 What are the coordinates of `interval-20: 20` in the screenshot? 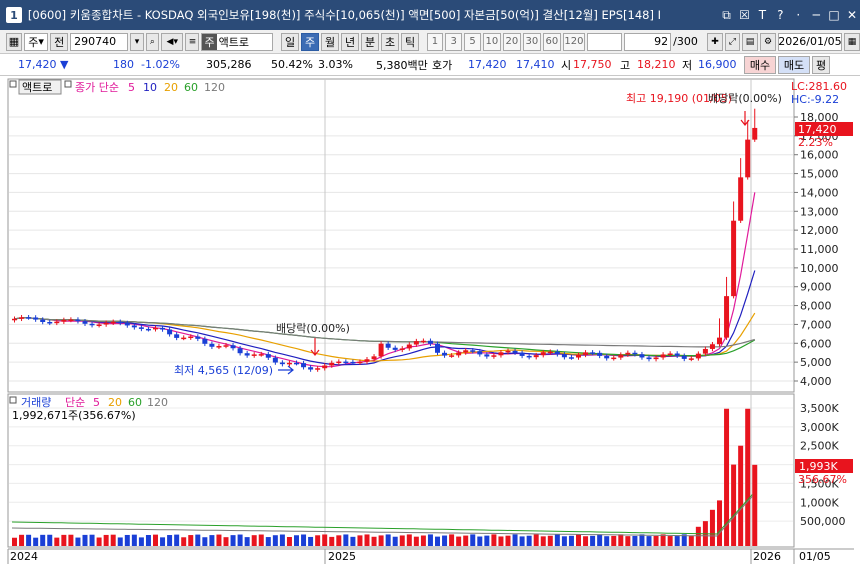 It's located at (511, 41).